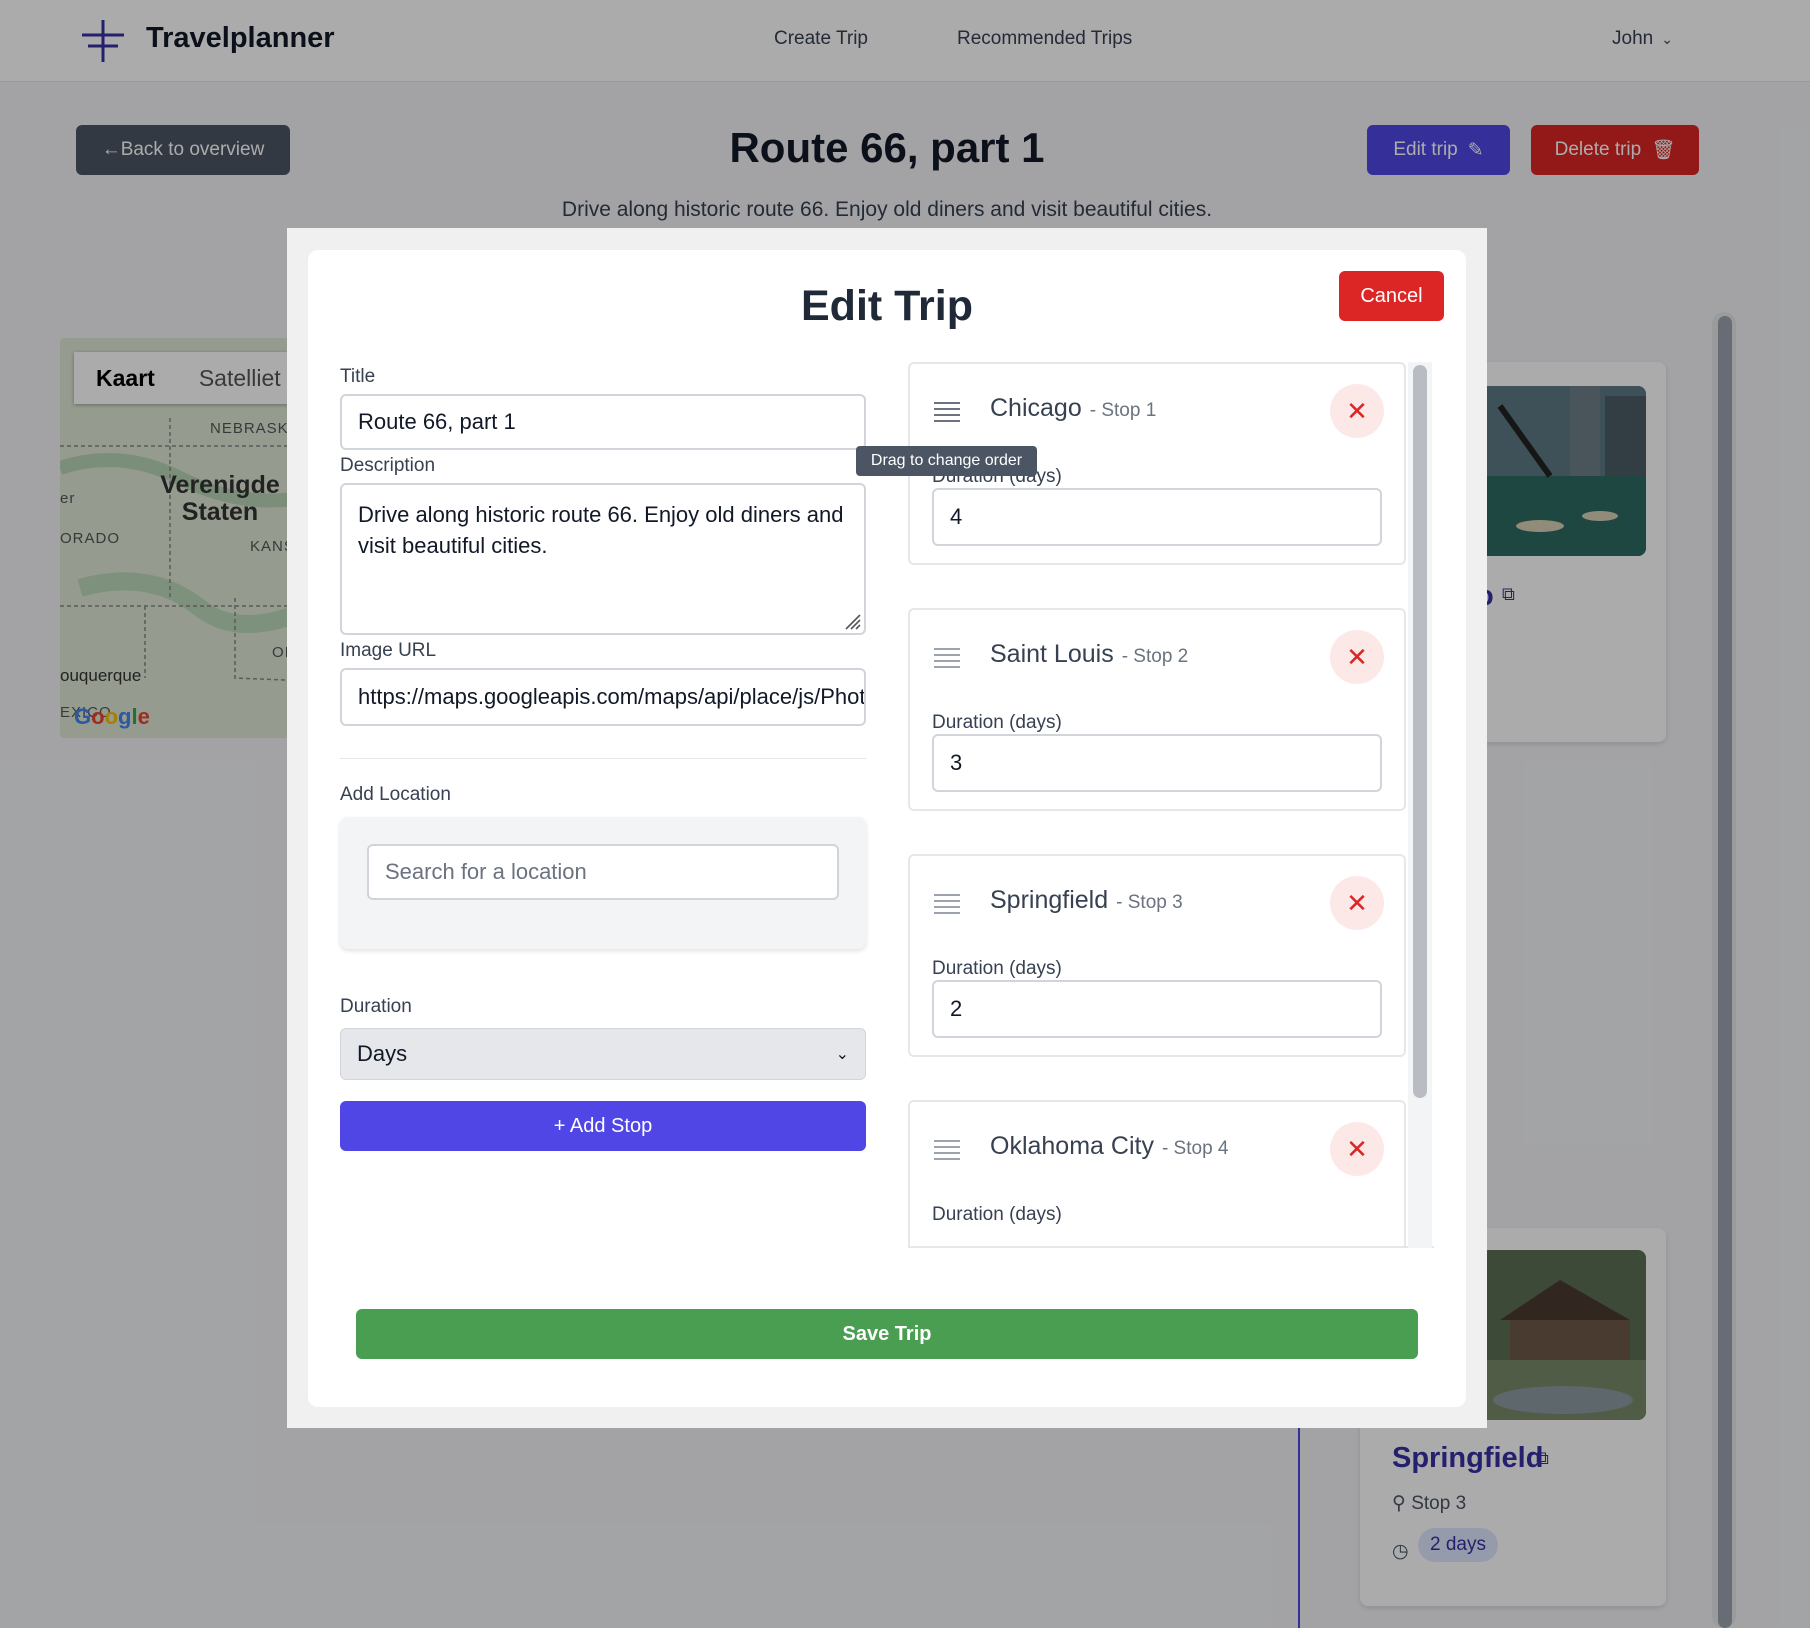 The width and height of the screenshot is (1810, 1628). What do you see at coordinates (1157, 763) in the screenshot?
I see `duration-days-input: 3` at bounding box center [1157, 763].